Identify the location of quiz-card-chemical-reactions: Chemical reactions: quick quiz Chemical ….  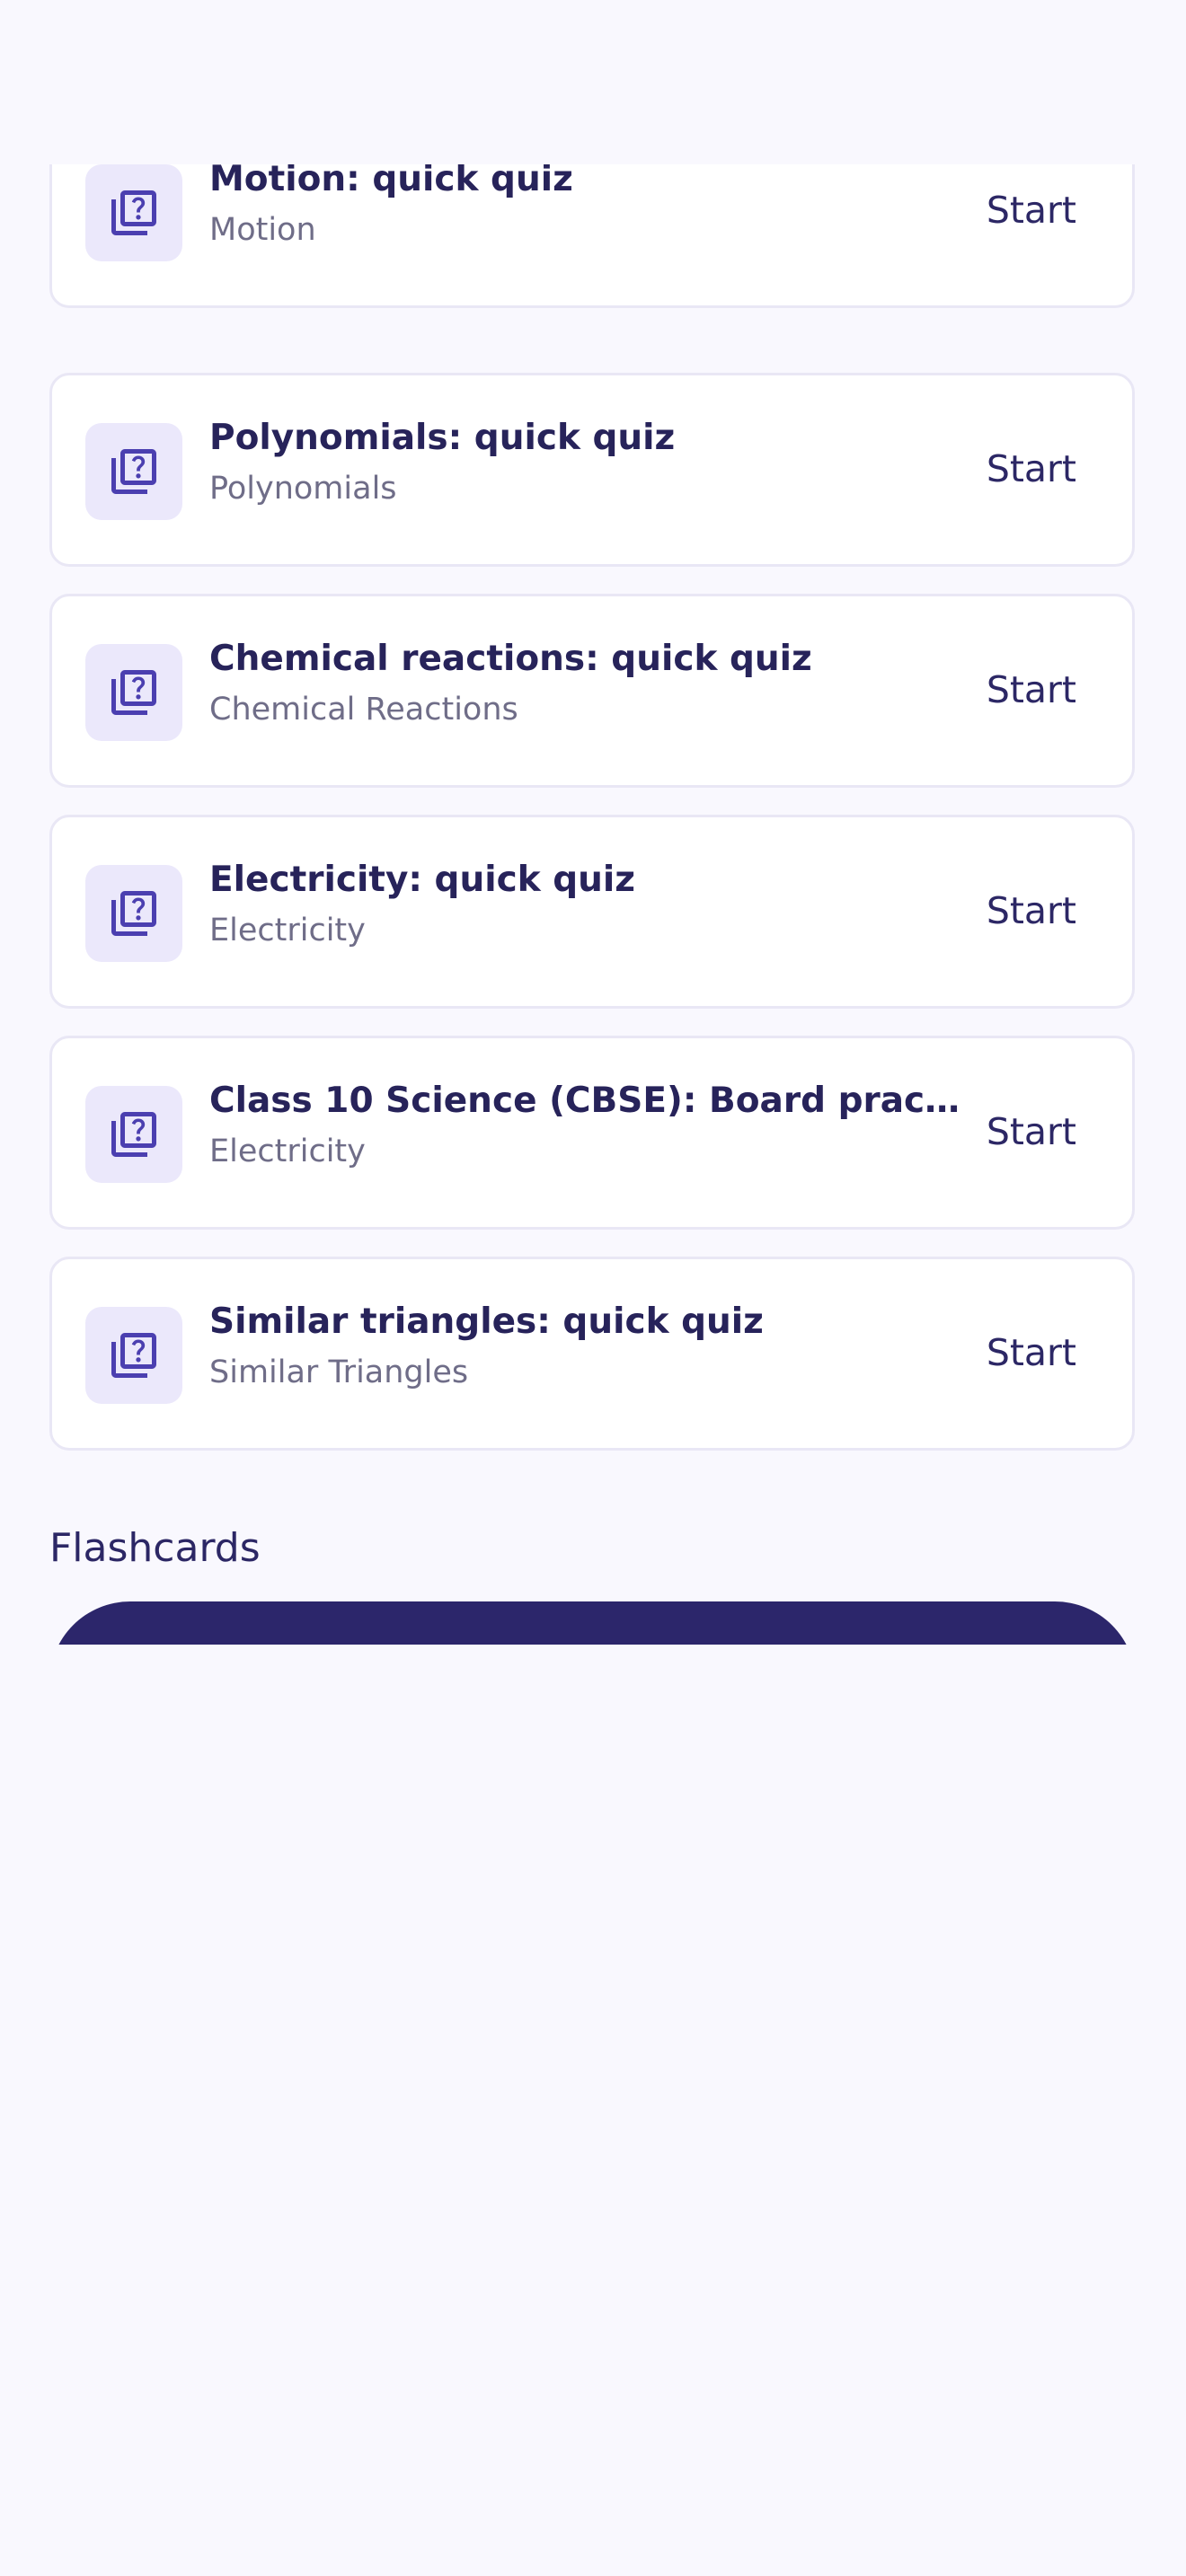
(592, 691).